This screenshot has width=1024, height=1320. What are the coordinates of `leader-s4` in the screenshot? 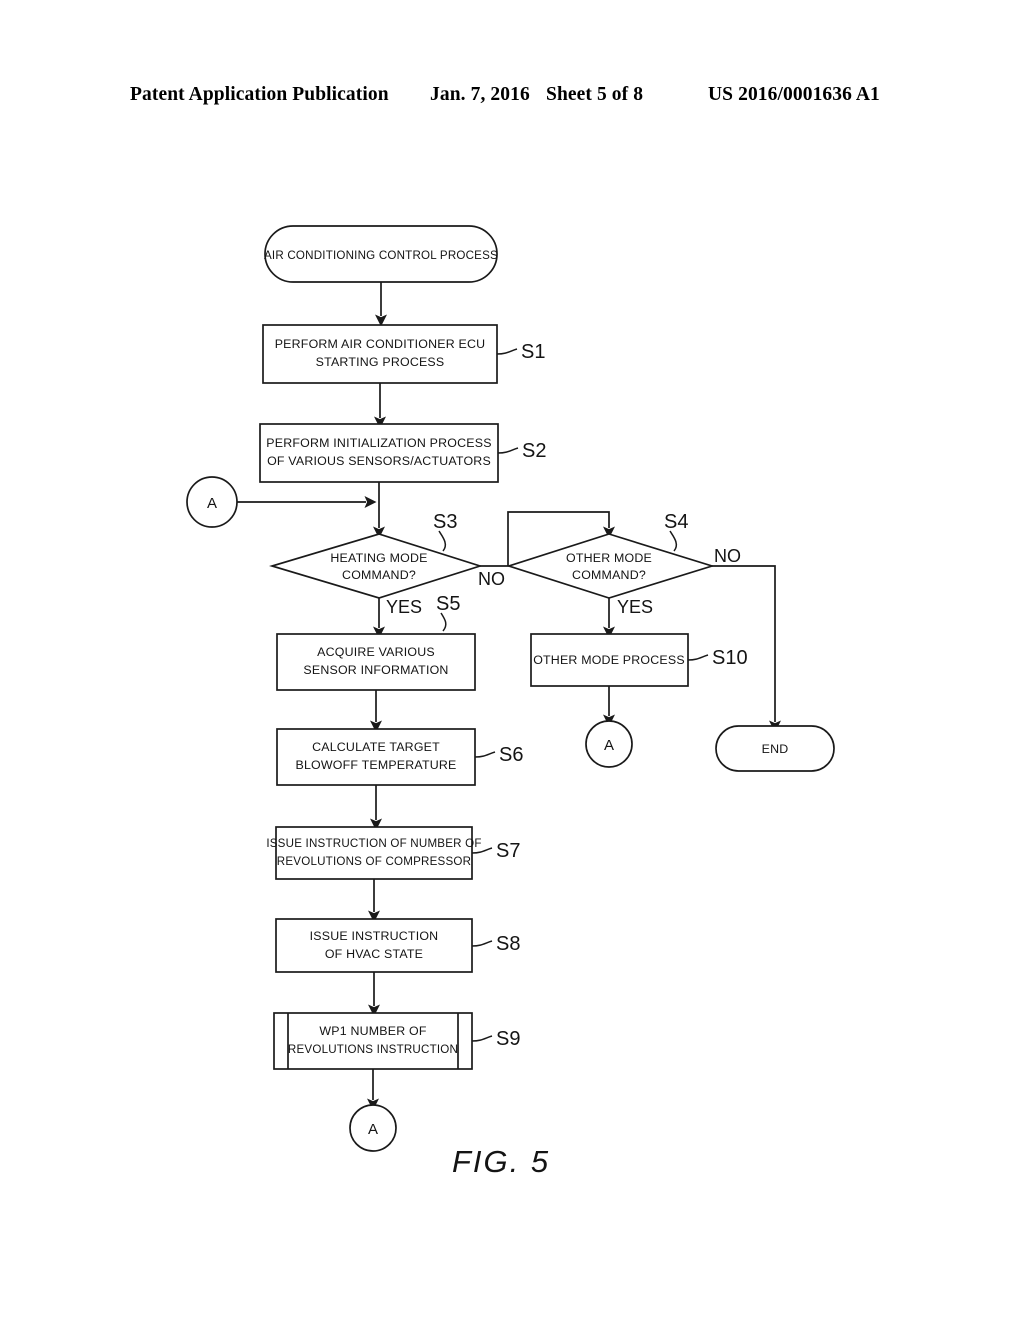 It's located at (673, 541).